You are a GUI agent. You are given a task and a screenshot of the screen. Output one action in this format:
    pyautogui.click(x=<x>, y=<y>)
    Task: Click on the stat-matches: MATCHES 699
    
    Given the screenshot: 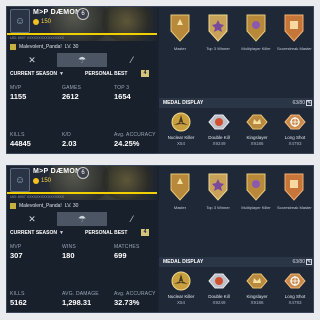 What is the action you would take?
    pyautogui.click(x=127, y=252)
    